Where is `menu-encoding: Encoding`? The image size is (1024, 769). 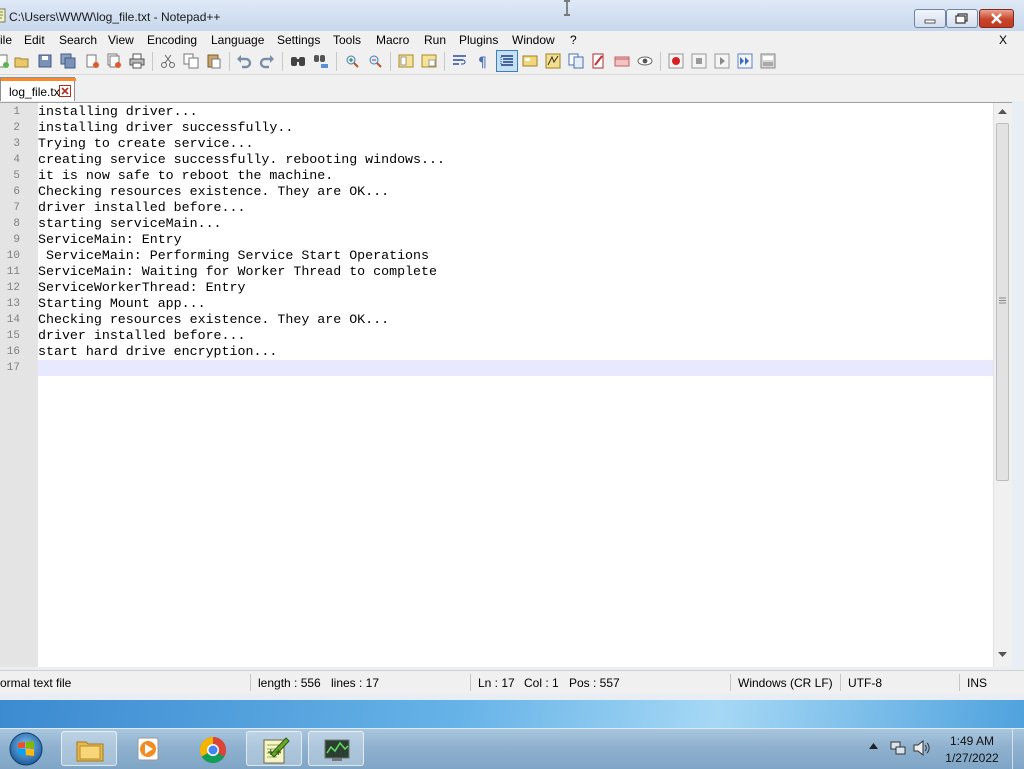 menu-encoding: Encoding is located at coordinates (172, 40).